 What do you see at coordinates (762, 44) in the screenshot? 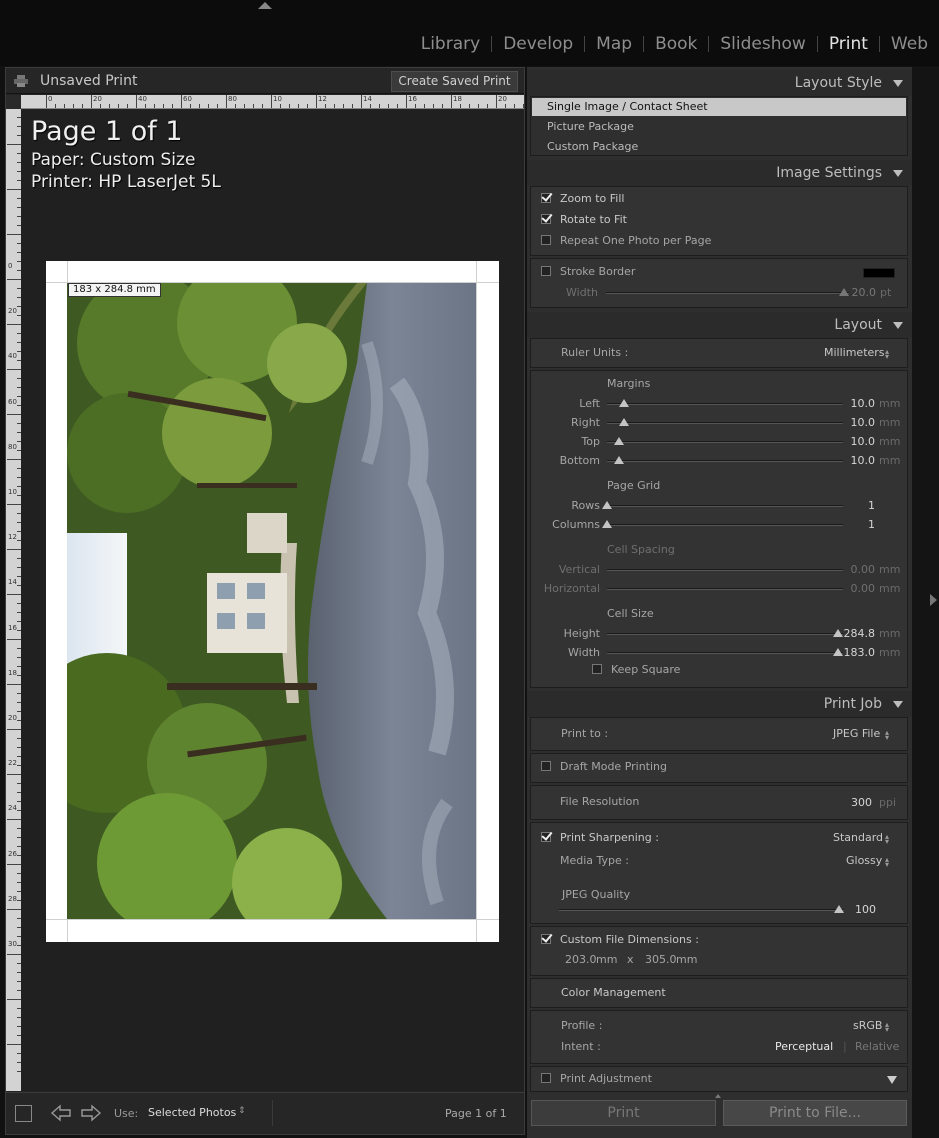
I see `module-slideshow: Slideshow` at bounding box center [762, 44].